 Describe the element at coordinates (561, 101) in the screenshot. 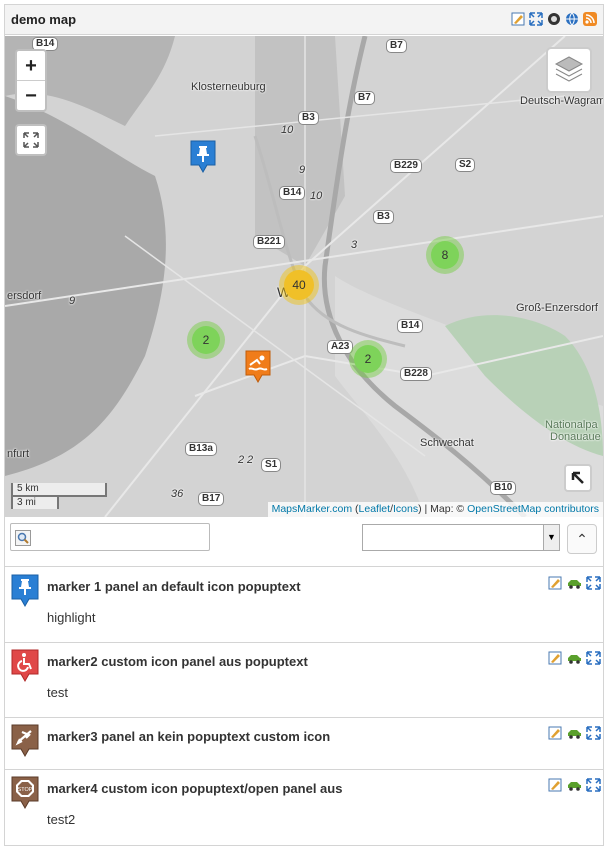

I see `place-label: Deutsch-Wagram` at that location.